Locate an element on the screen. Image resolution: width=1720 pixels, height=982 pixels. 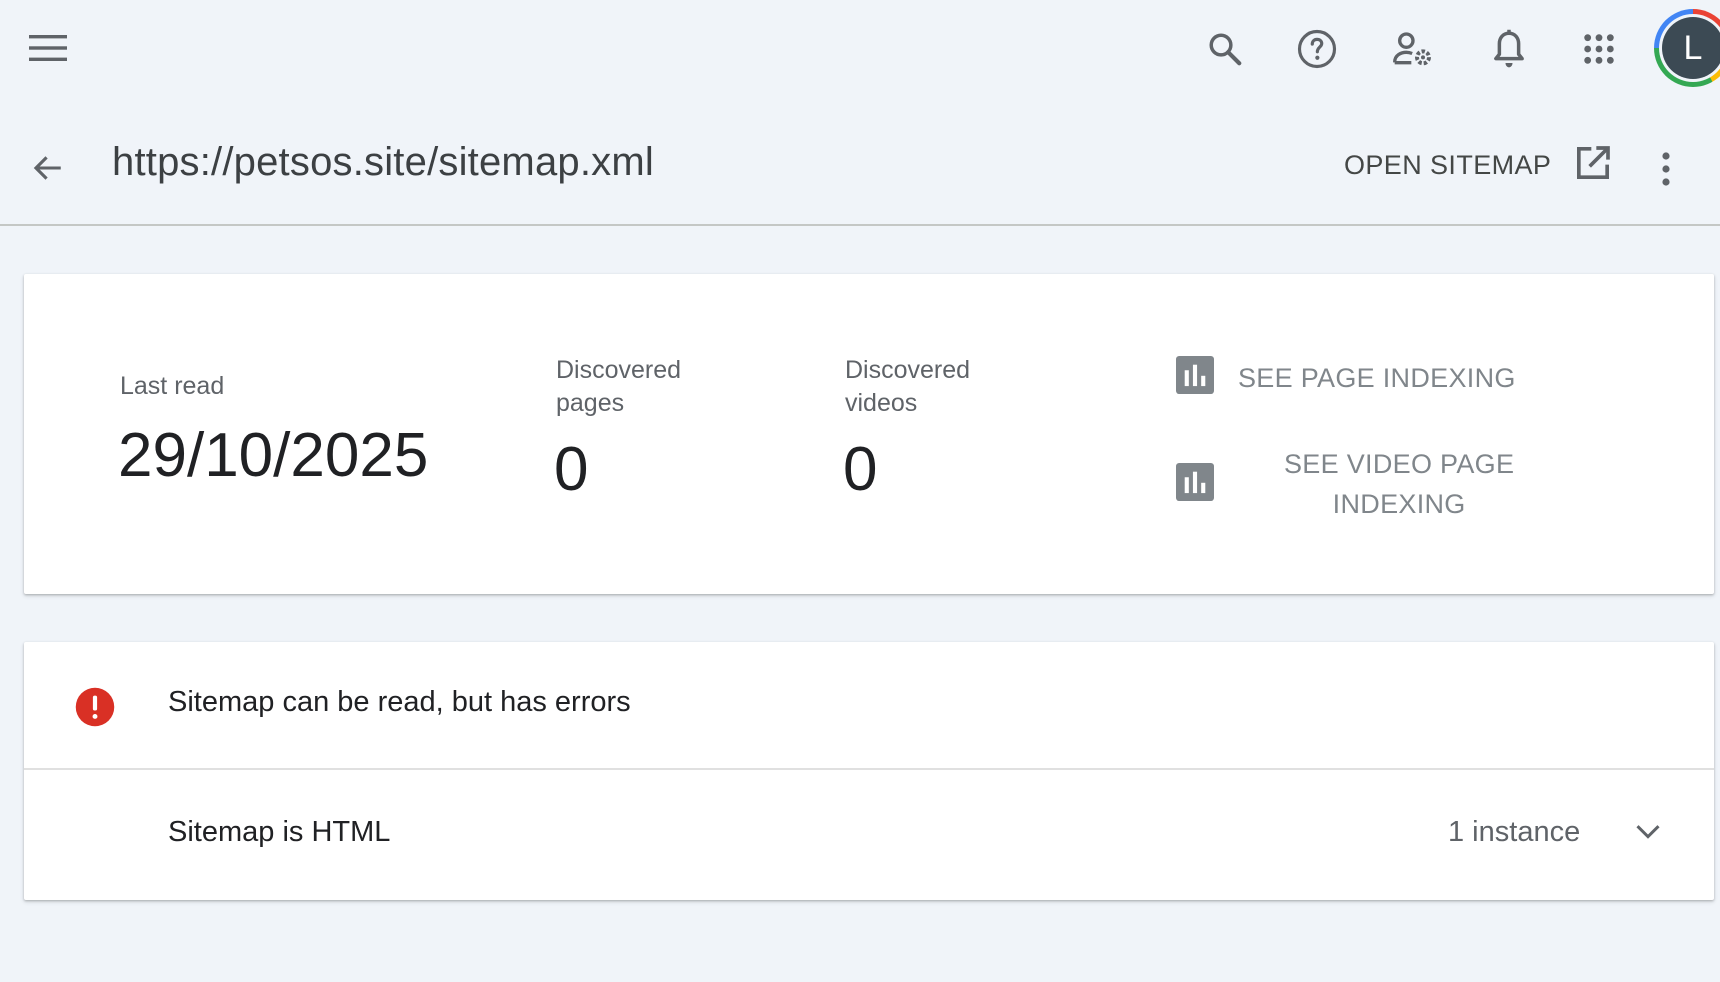
discovered-videos-label-line1: Discovered is located at coordinates (908, 370).